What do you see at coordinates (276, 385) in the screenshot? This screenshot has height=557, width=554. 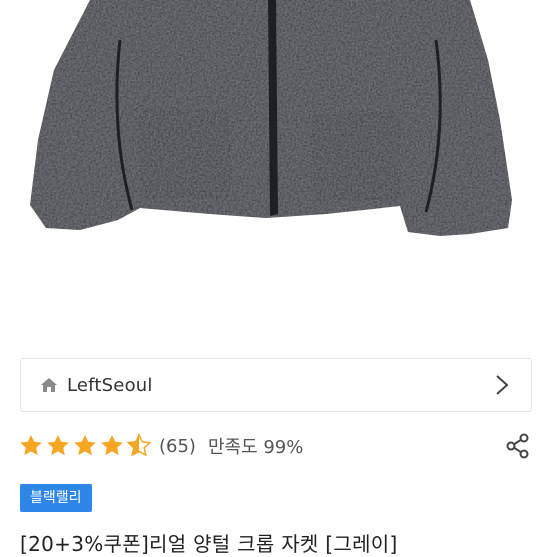 I see `store-link: LeftSeoul` at bounding box center [276, 385].